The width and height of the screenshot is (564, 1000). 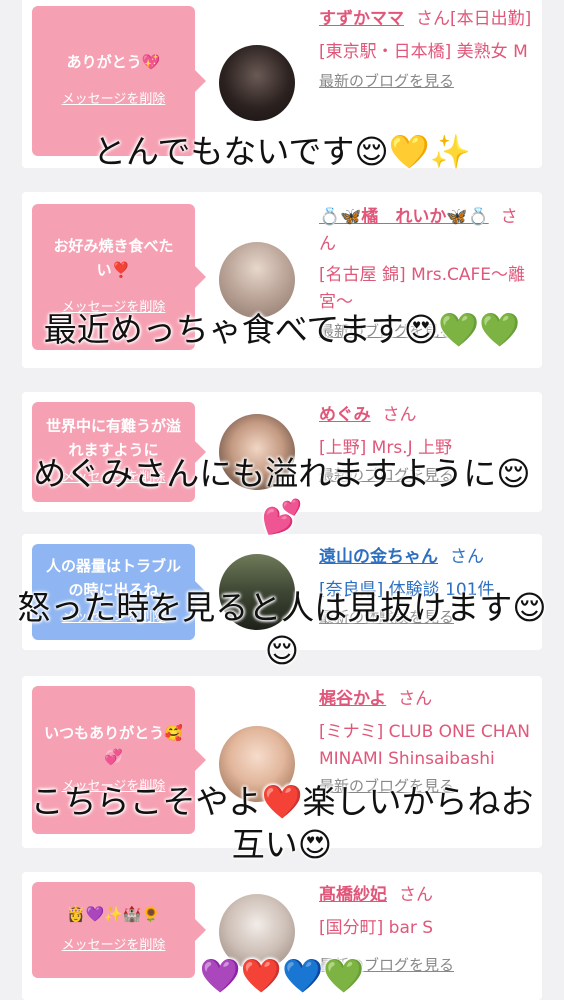 I want to click on sender-name: すずかママ, so click(x=361, y=19).